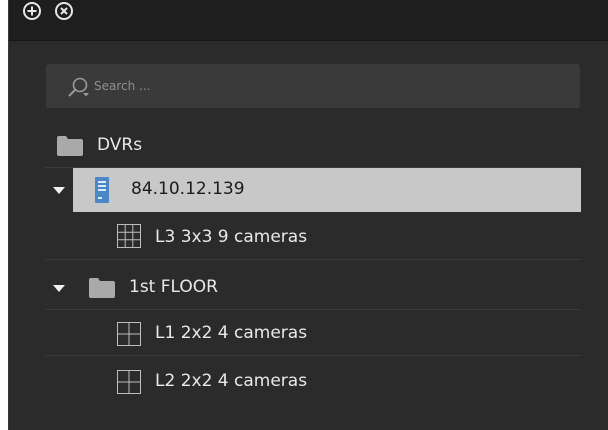  Describe the element at coordinates (102, 190) in the screenshot. I see `server-icon` at that location.